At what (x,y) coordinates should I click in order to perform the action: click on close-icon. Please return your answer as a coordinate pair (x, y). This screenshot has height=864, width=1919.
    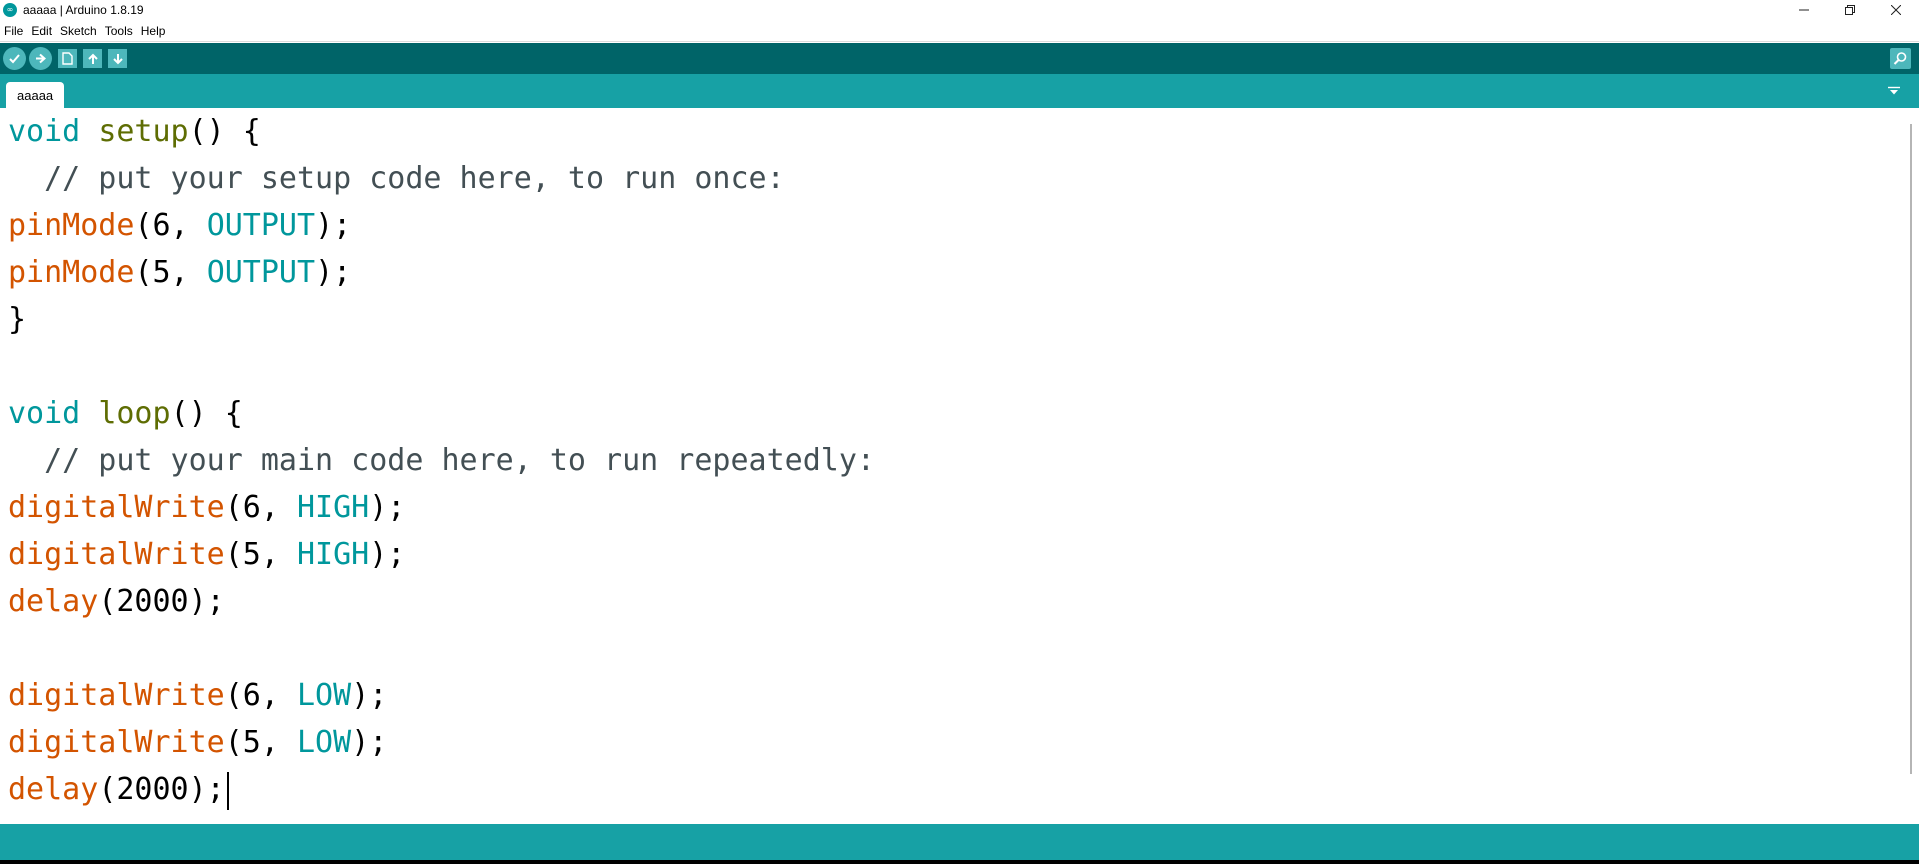
    Looking at the image, I should click on (1896, 10).